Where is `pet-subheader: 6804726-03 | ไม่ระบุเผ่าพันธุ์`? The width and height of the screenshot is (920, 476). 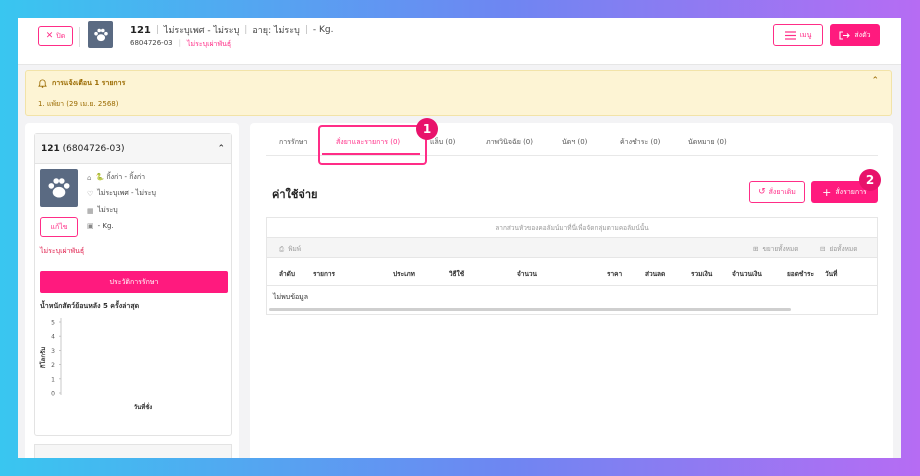
pet-subheader: 6804726-03 | ไม่ระบุเผ่าพันธุ์ is located at coordinates (180, 44).